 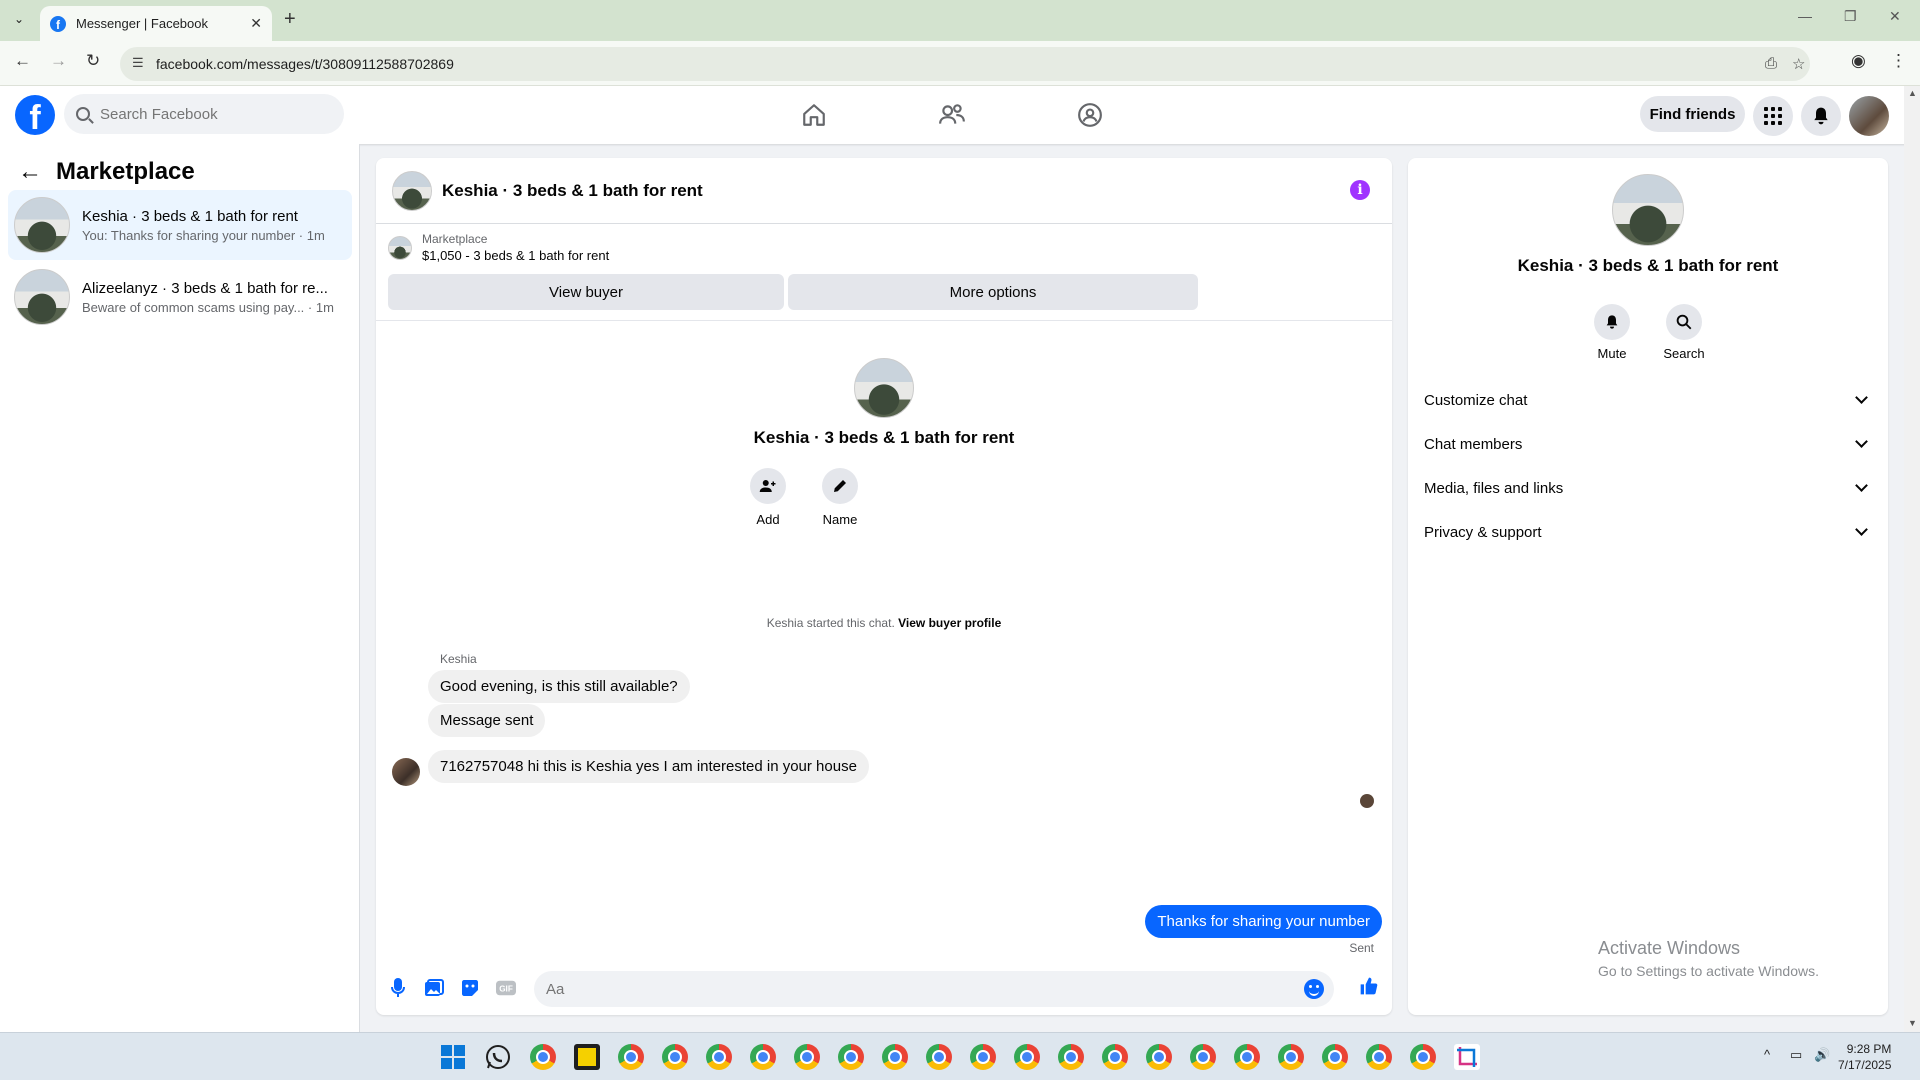 What do you see at coordinates (572, 191) in the screenshot?
I see `chat-title: Keshia · 3 beds & 1 bath for rent` at bounding box center [572, 191].